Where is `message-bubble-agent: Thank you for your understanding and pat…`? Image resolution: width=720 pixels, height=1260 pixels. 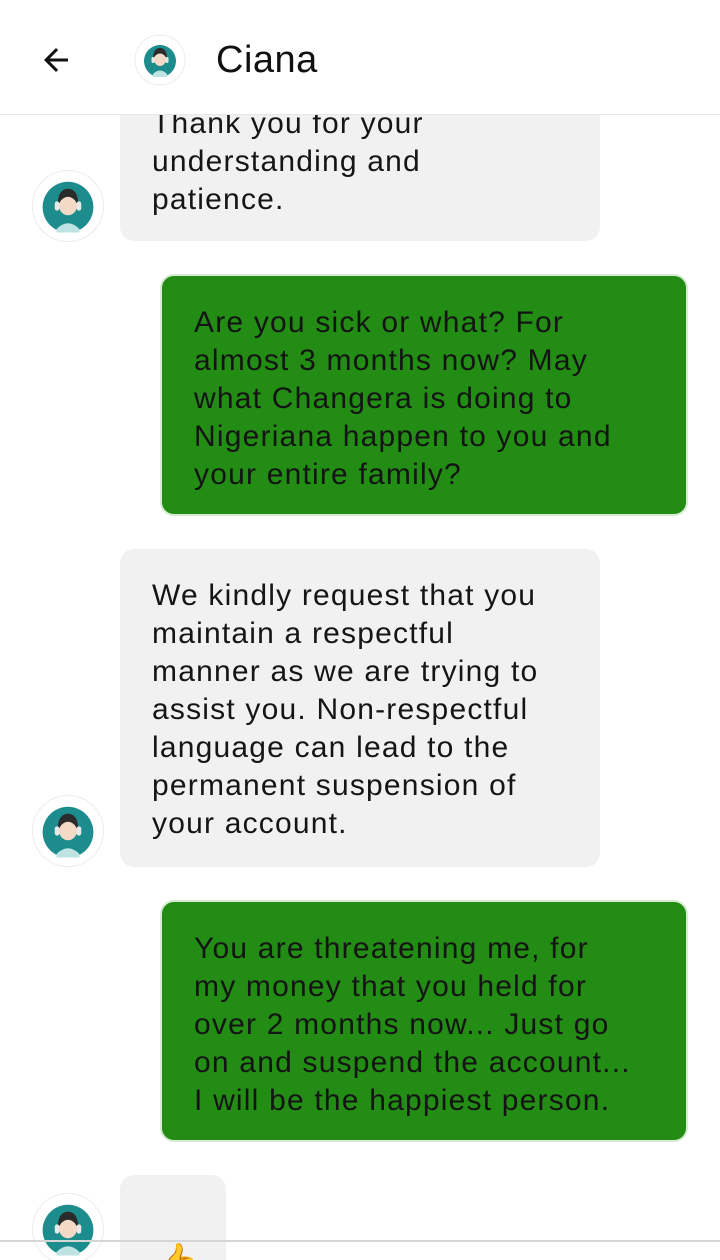 message-bubble-agent: Thank you for your understanding and pat… is located at coordinates (360, 178).